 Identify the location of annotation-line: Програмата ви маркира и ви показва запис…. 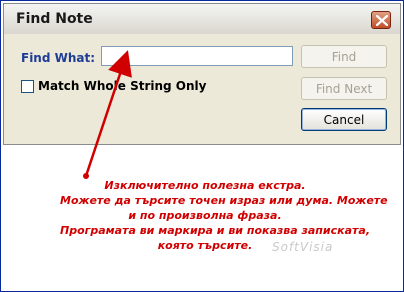
(215, 230).